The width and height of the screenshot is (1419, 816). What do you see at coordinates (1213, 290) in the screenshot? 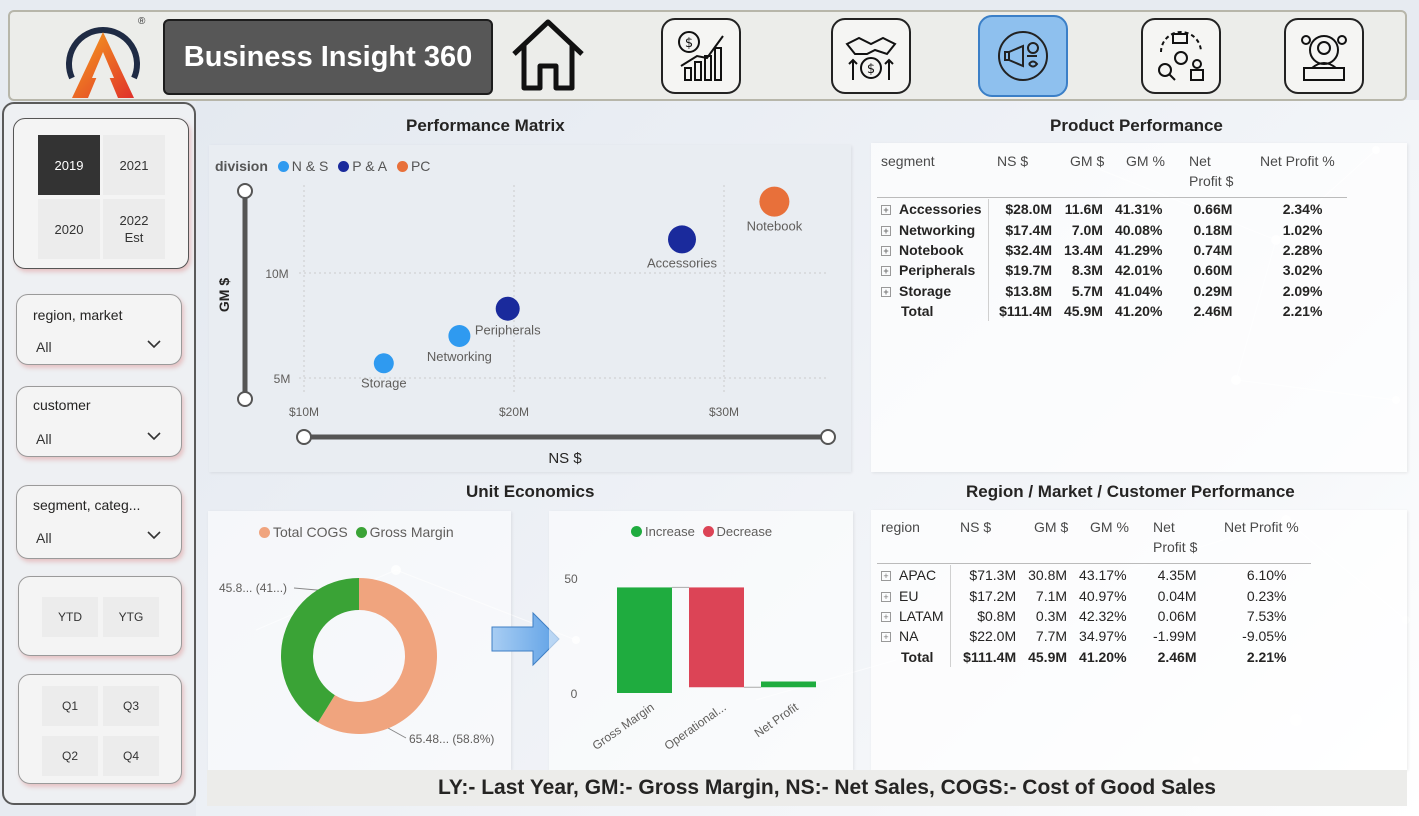
I see `table-cell: 0.29M` at bounding box center [1213, 290].